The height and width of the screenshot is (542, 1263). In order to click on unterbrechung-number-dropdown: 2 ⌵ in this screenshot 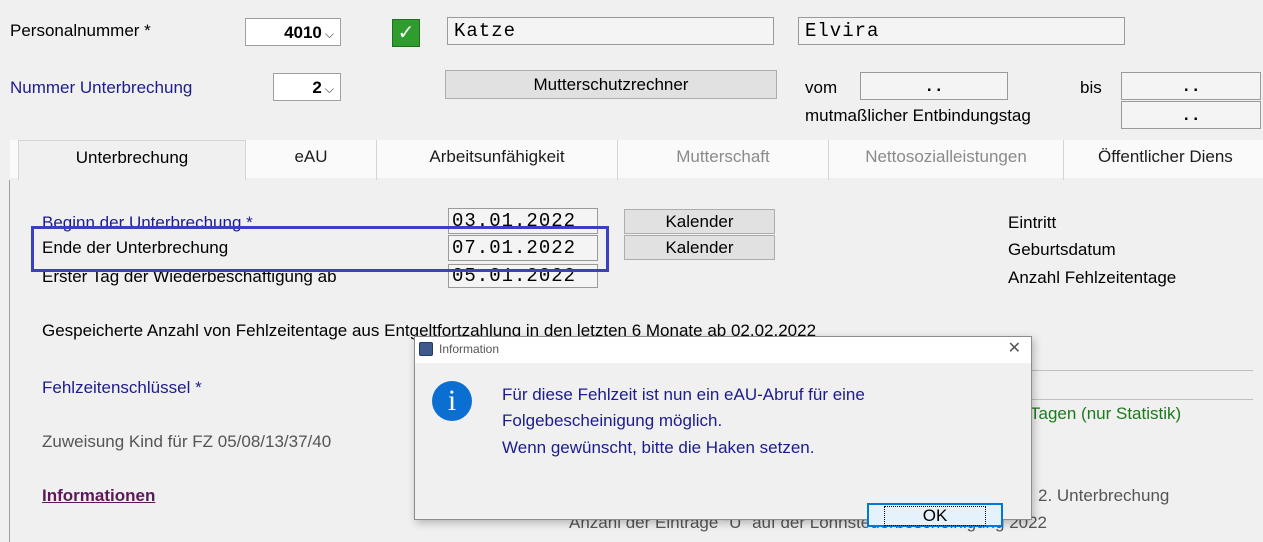, I will do `click(307, 87)`.